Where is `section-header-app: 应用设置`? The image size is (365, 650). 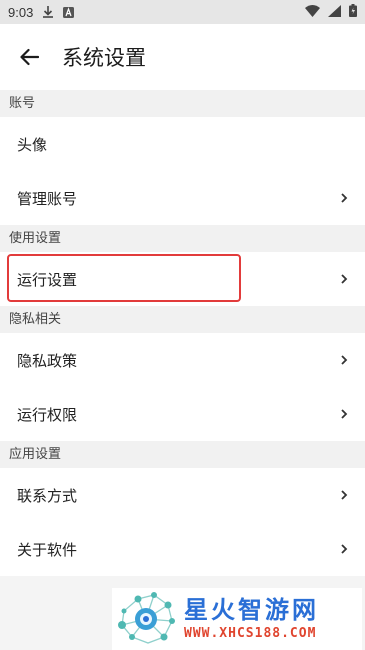 section-header-app: 应用设置 is located at coordinates (182, 454).